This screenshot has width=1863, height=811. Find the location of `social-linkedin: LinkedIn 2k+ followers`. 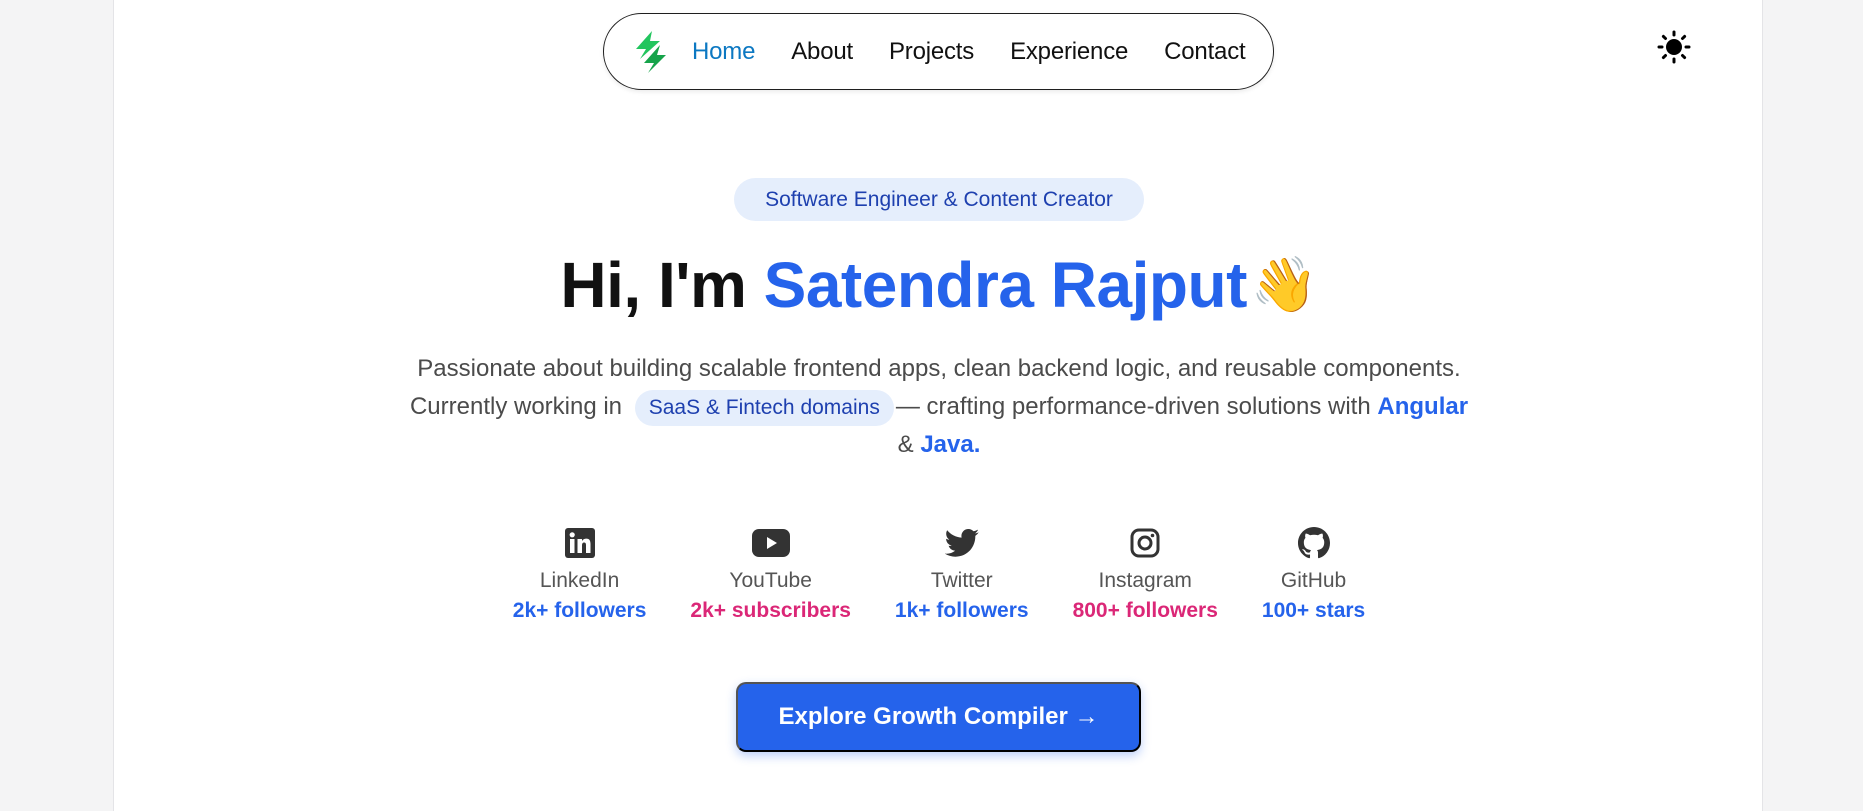

social-linkedin: LinkedIn 2k+ followers is located at coordinates (579, 574).